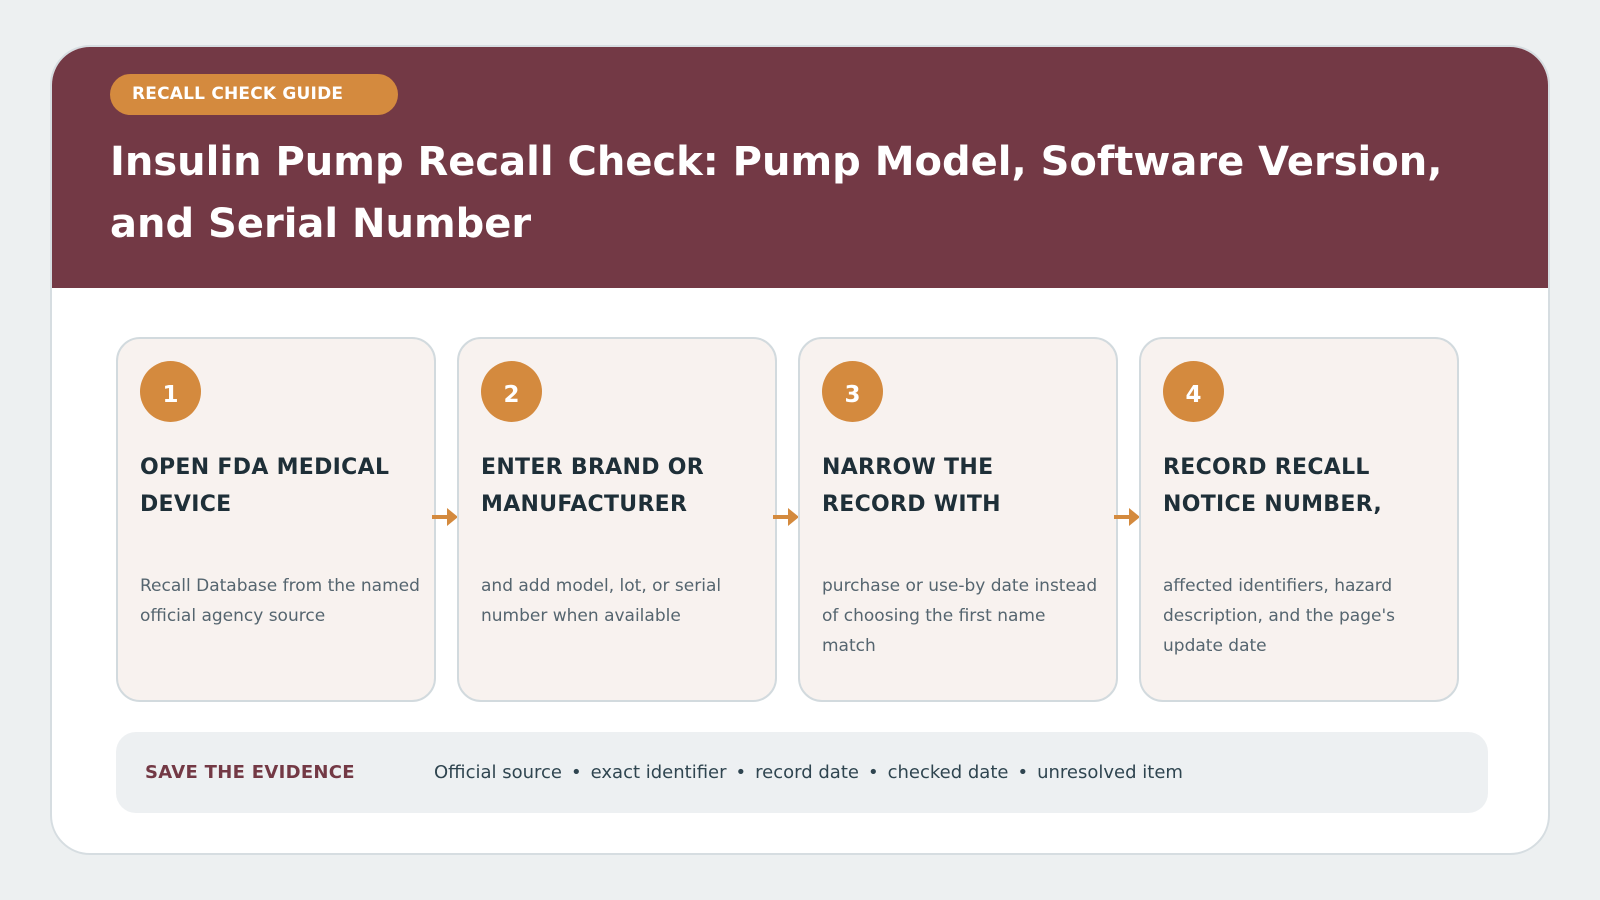  What do you see at coordinates (254, 94) in the screenshot?
I see `guide-badge: RECALL CHECK GUIDE` at bounding box center [254, 94].